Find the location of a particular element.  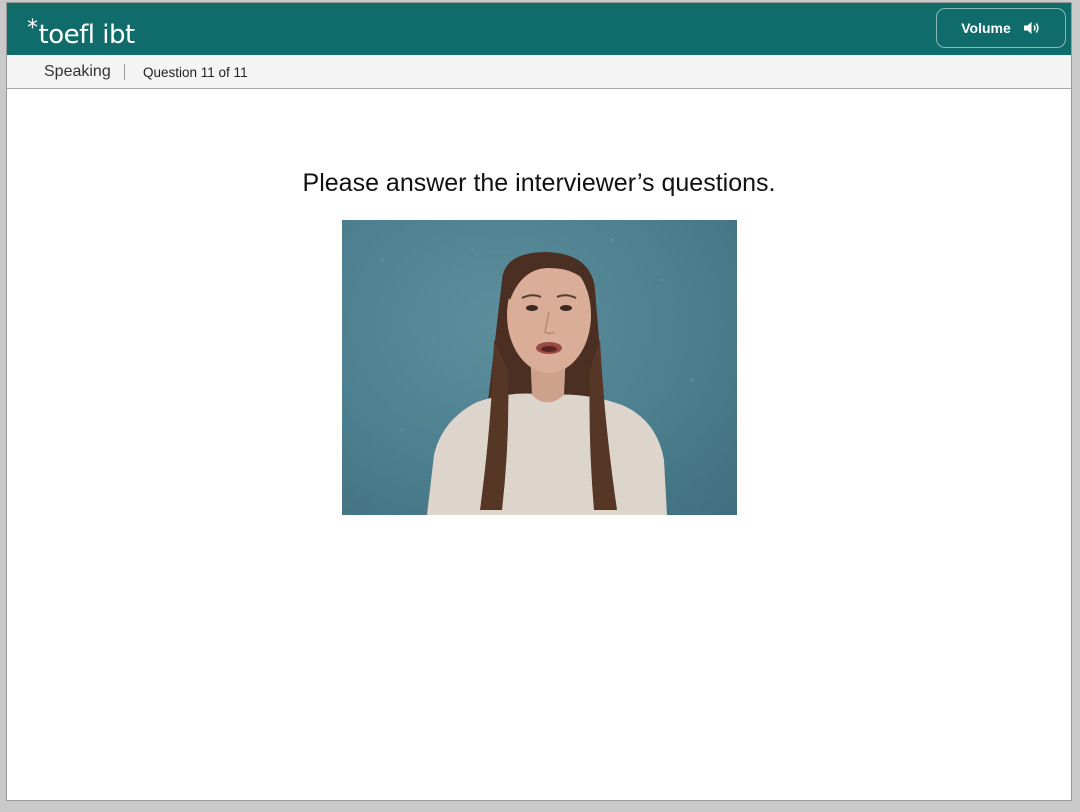

toefl-ibt-logo: *toefl ibt is located at coordinates (81, 32).